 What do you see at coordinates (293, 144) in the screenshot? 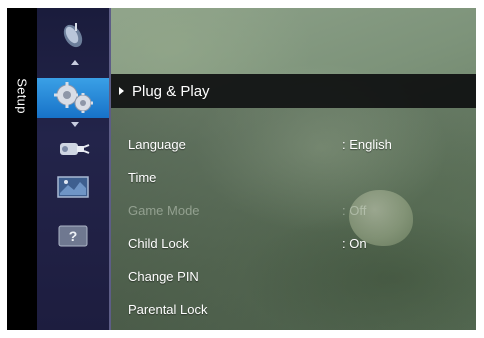
I see `menu-item-language: Language : English` at bounding box center [293, 144].